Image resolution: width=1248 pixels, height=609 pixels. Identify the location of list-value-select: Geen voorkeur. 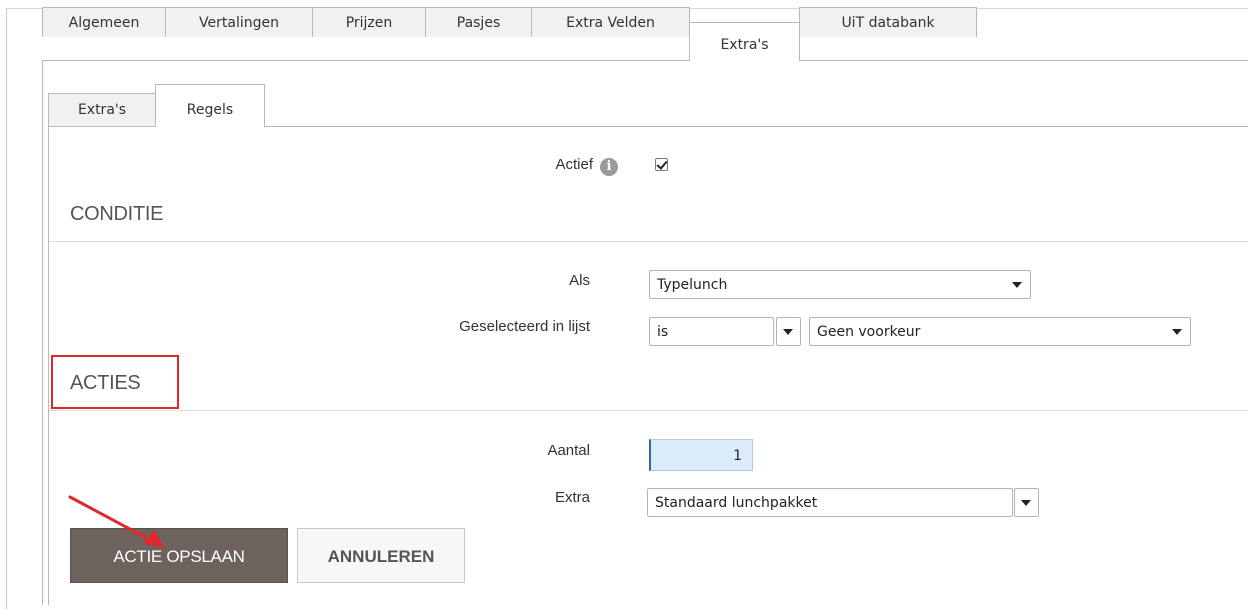
(1000, 331).